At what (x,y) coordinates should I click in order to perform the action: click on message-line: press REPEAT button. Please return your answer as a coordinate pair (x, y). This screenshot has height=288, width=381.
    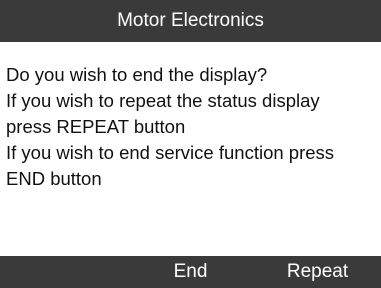
    Looking at the image, I should click on (96, 126).